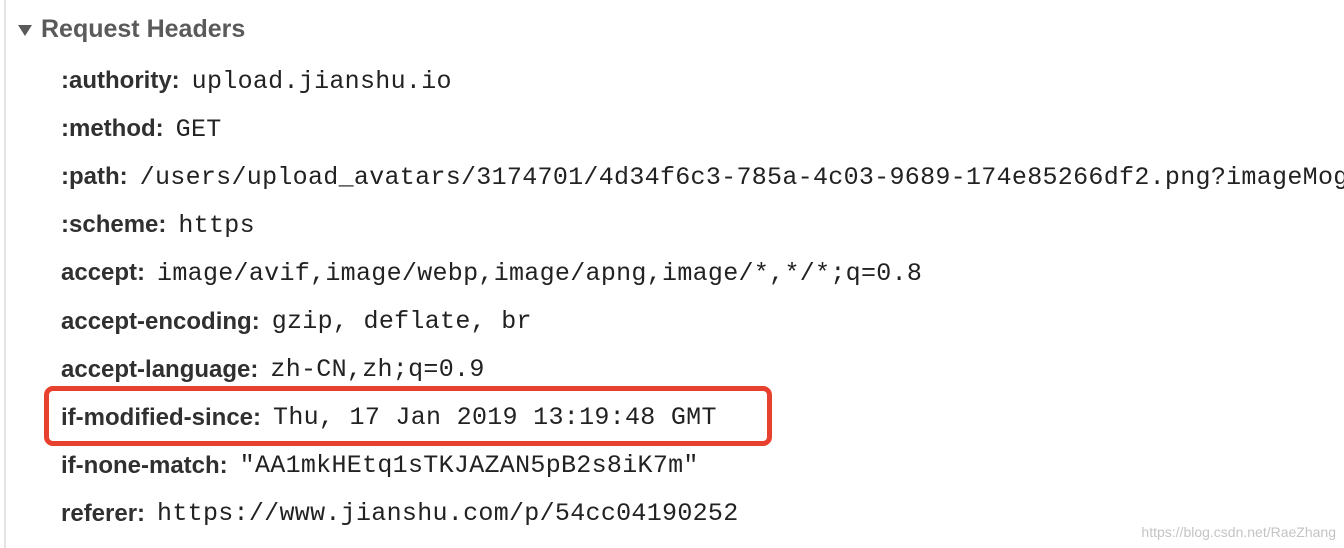  I want to click on header-row: accept-encoding: gzip, deflate, br, so click(702, 321).